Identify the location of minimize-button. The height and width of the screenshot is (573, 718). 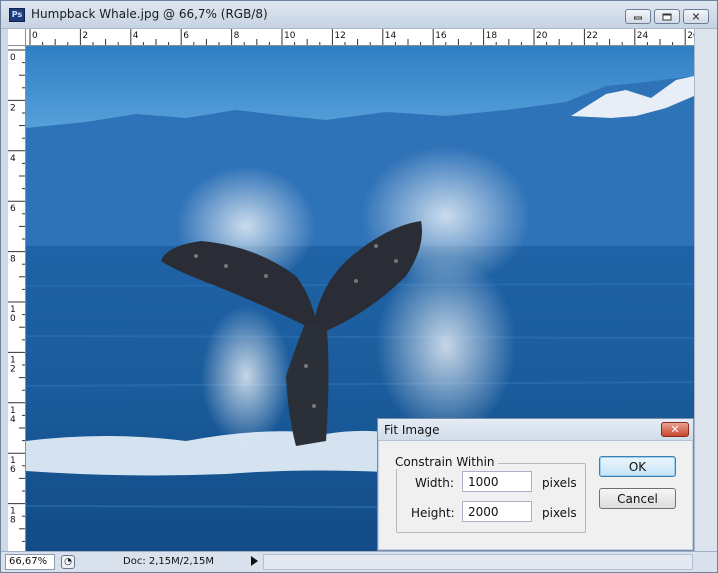
(638, 16).